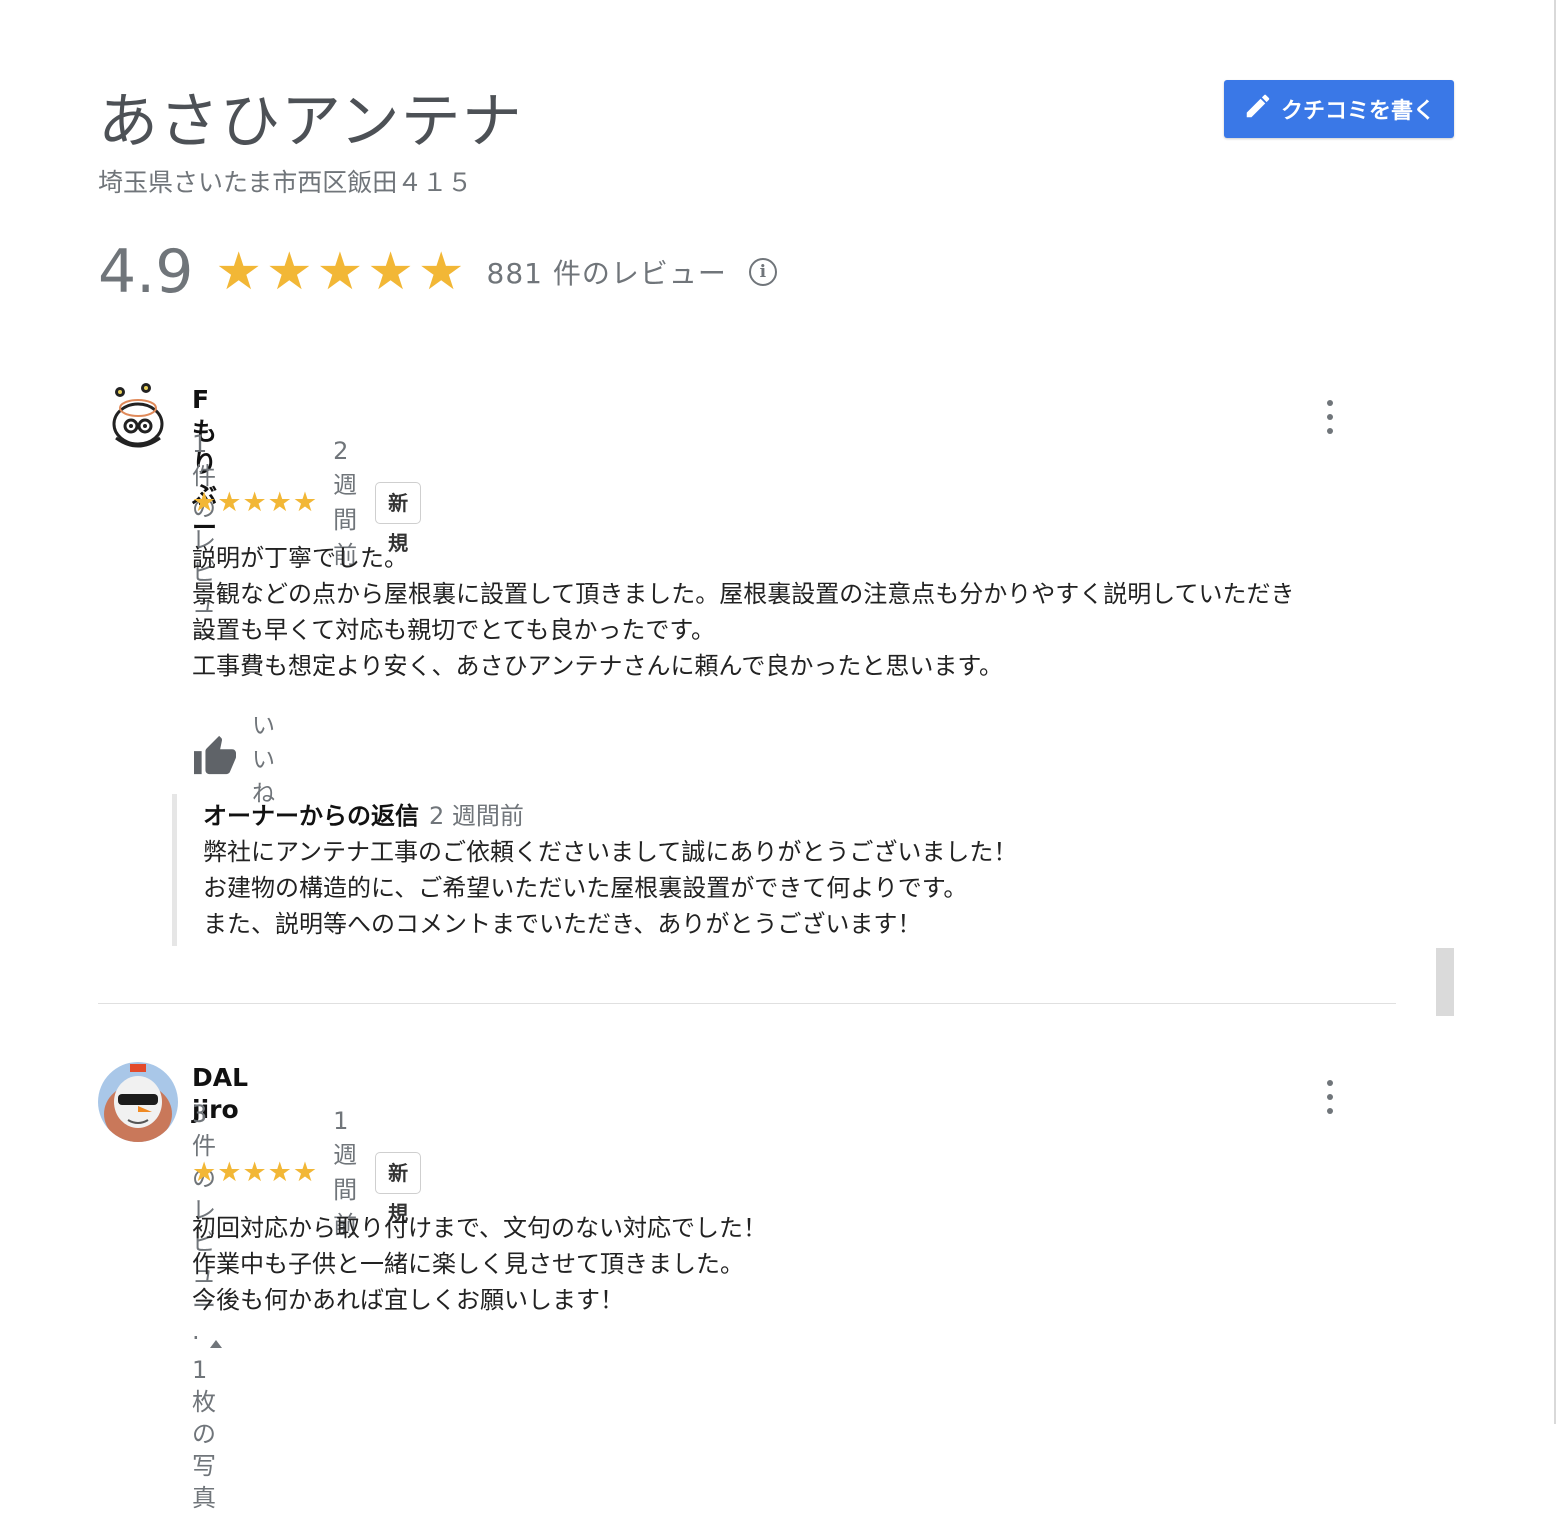  I want to click on overall-stars: ★ ★ ★ ★ ★, so click(339, 272).